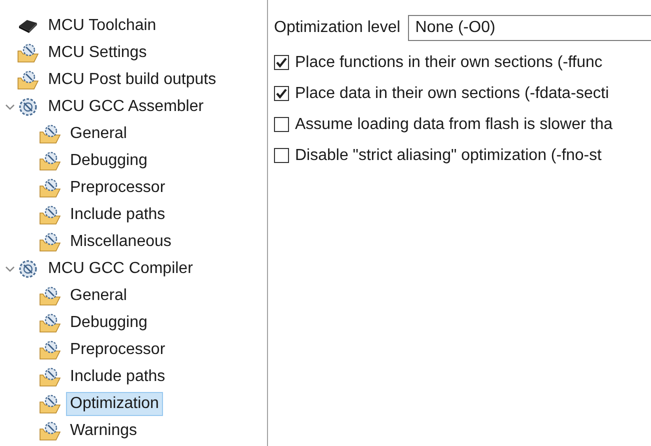 This screenshot has width=651, height=446. What do you see at coordinates (114, 404) in the screenshot?
I see `tree-item: Optimization` at bounding box center [114, 404].